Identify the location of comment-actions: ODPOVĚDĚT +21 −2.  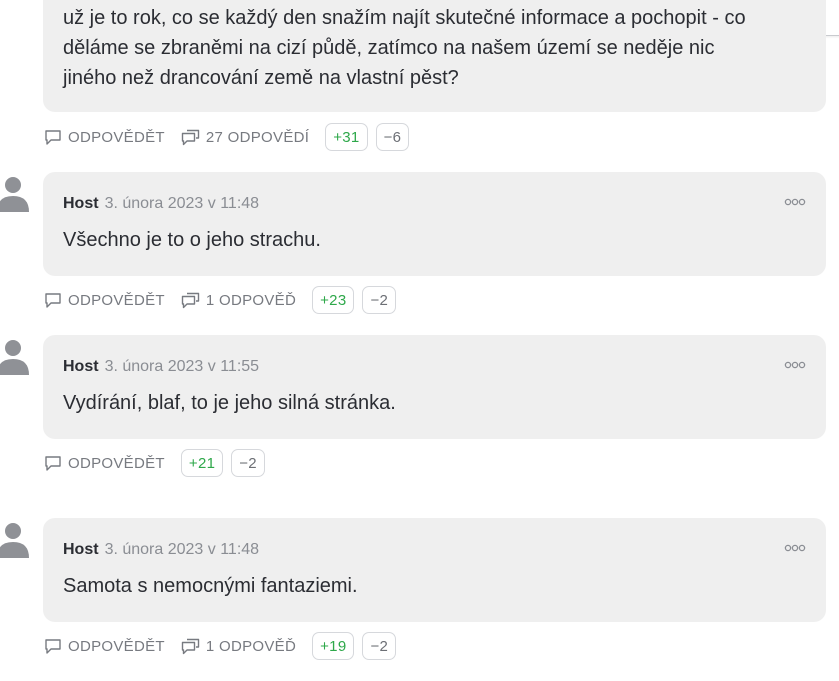
(158, 463).